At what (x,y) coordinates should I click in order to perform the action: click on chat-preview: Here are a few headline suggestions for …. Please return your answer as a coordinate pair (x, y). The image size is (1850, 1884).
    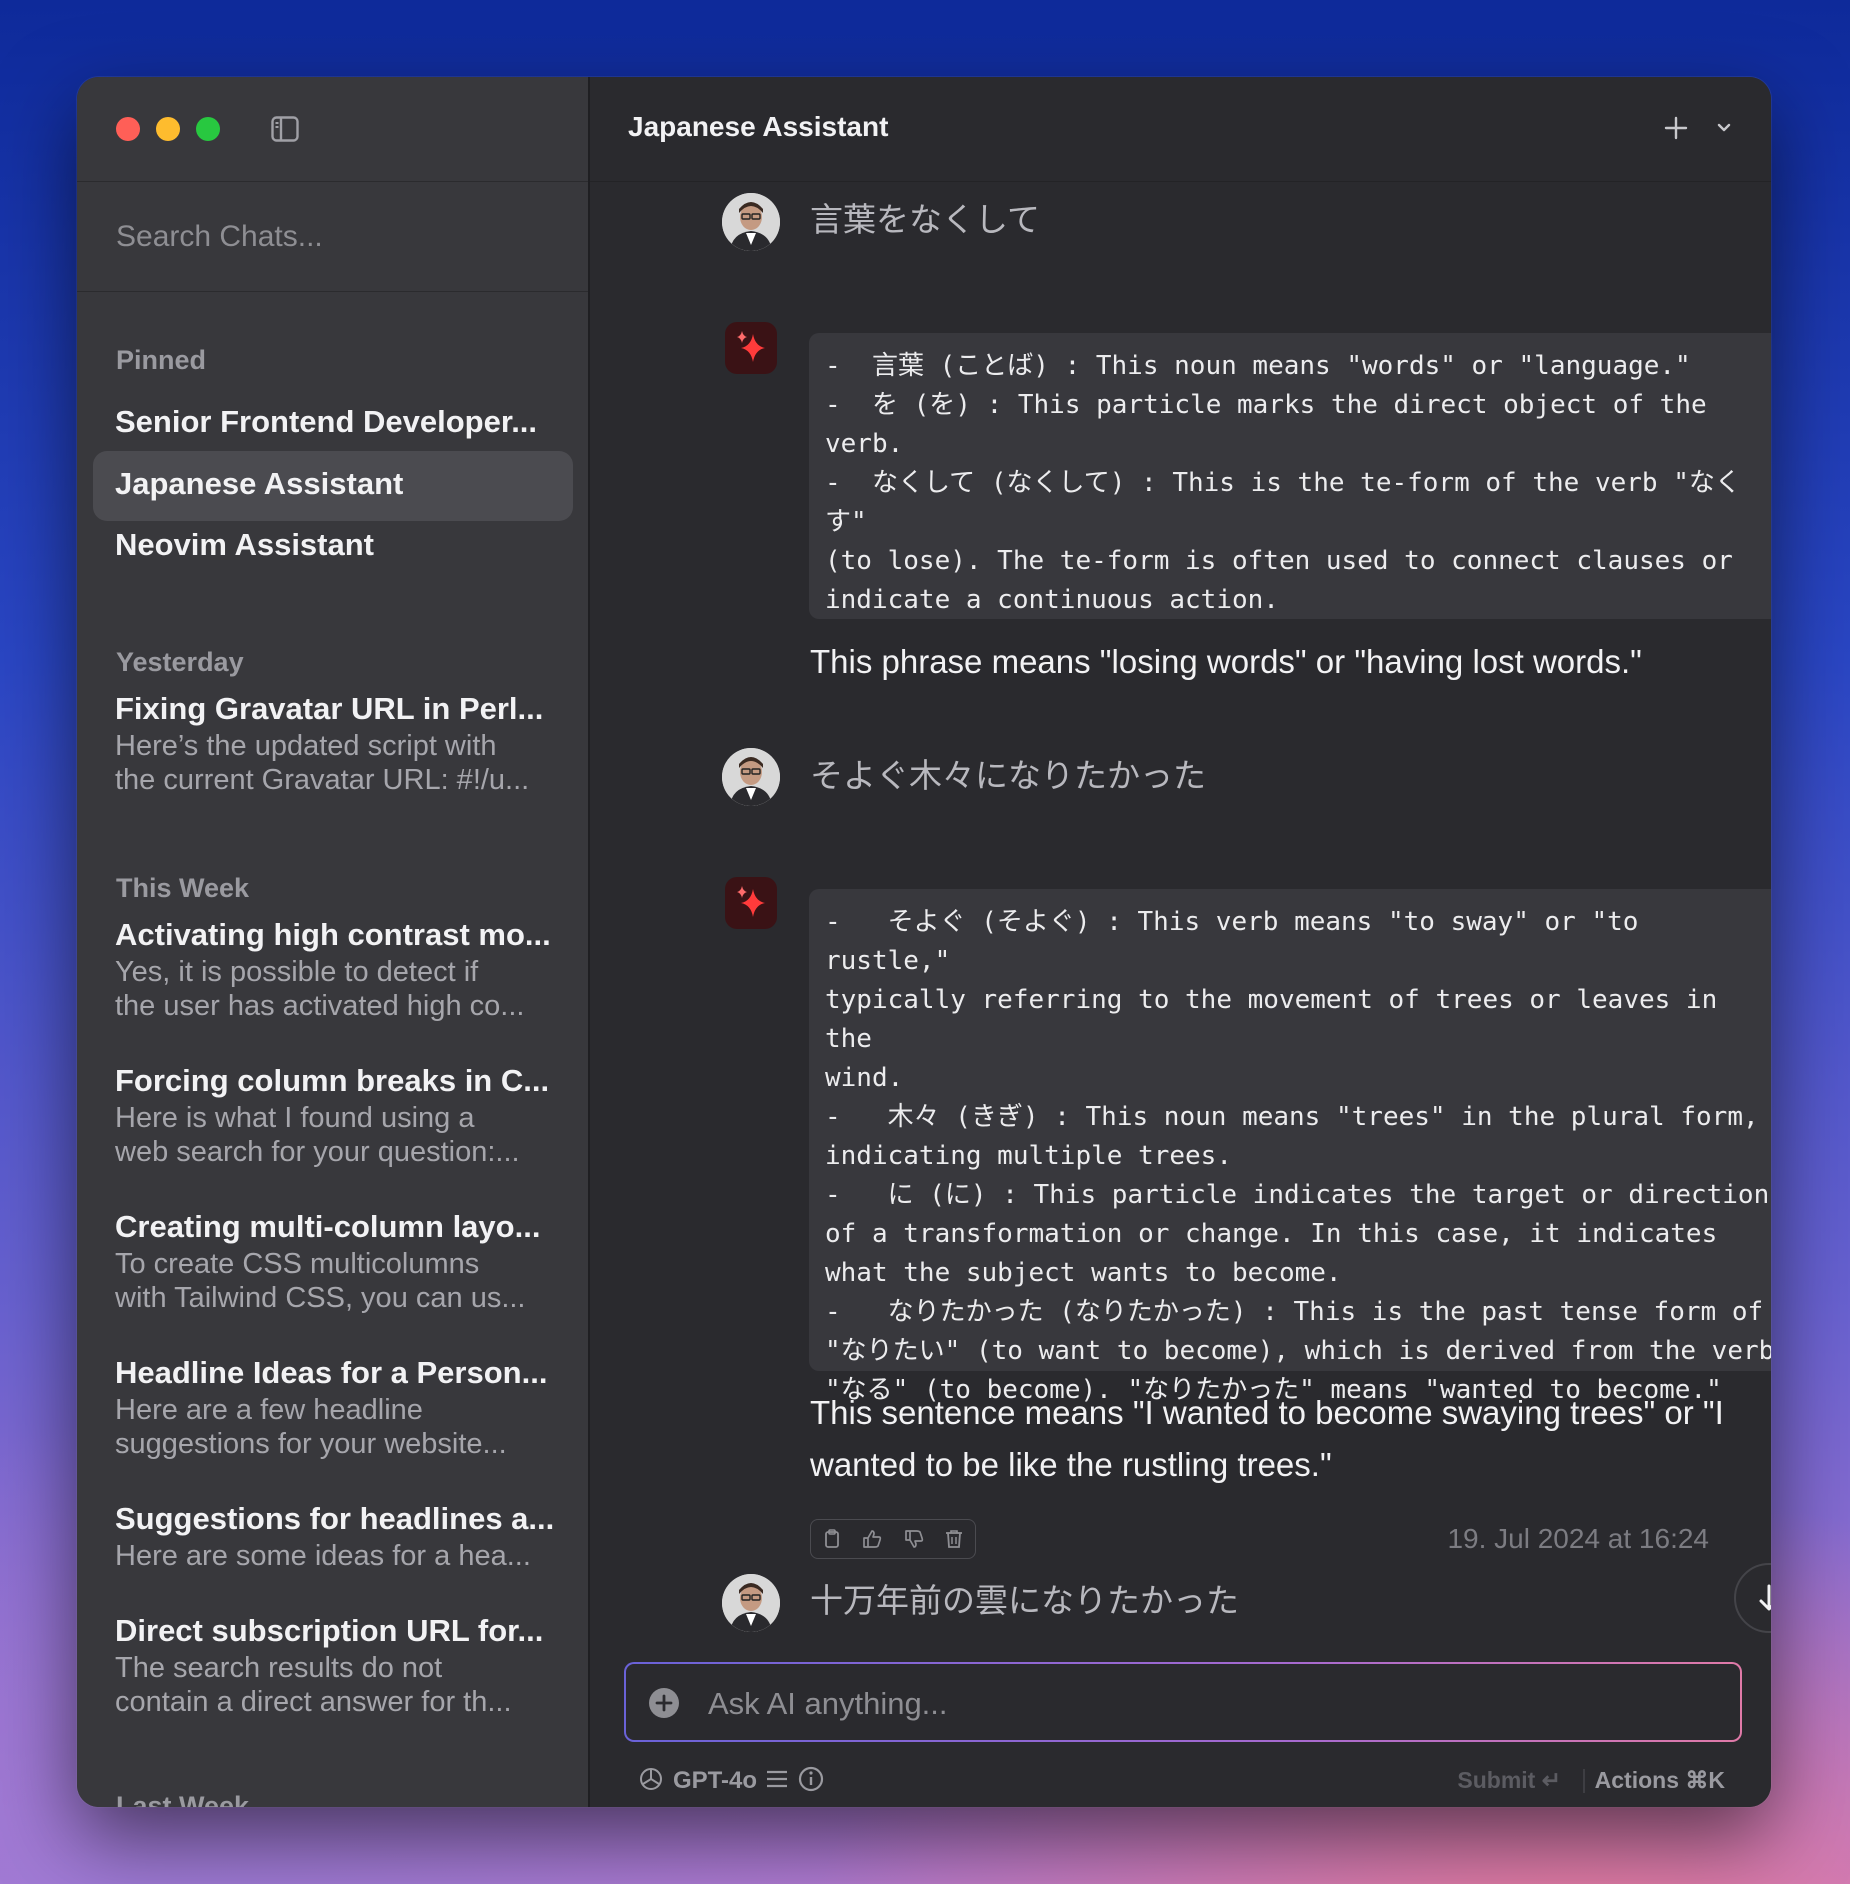
    Looking at the image, I should click on (311, 1427).